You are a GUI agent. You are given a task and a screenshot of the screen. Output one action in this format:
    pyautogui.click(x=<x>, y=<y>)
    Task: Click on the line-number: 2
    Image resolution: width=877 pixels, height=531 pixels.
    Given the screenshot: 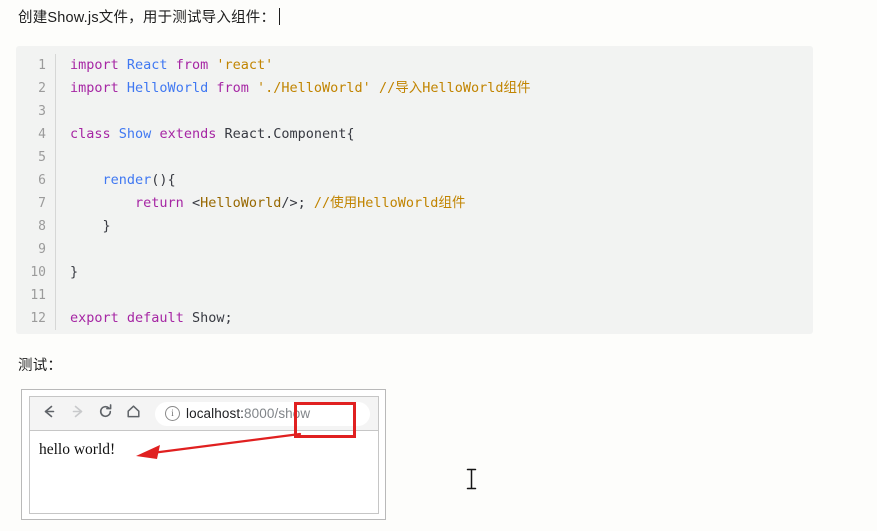 What is the action you would take?
    pyautogui.click(x=42, y=88)
    